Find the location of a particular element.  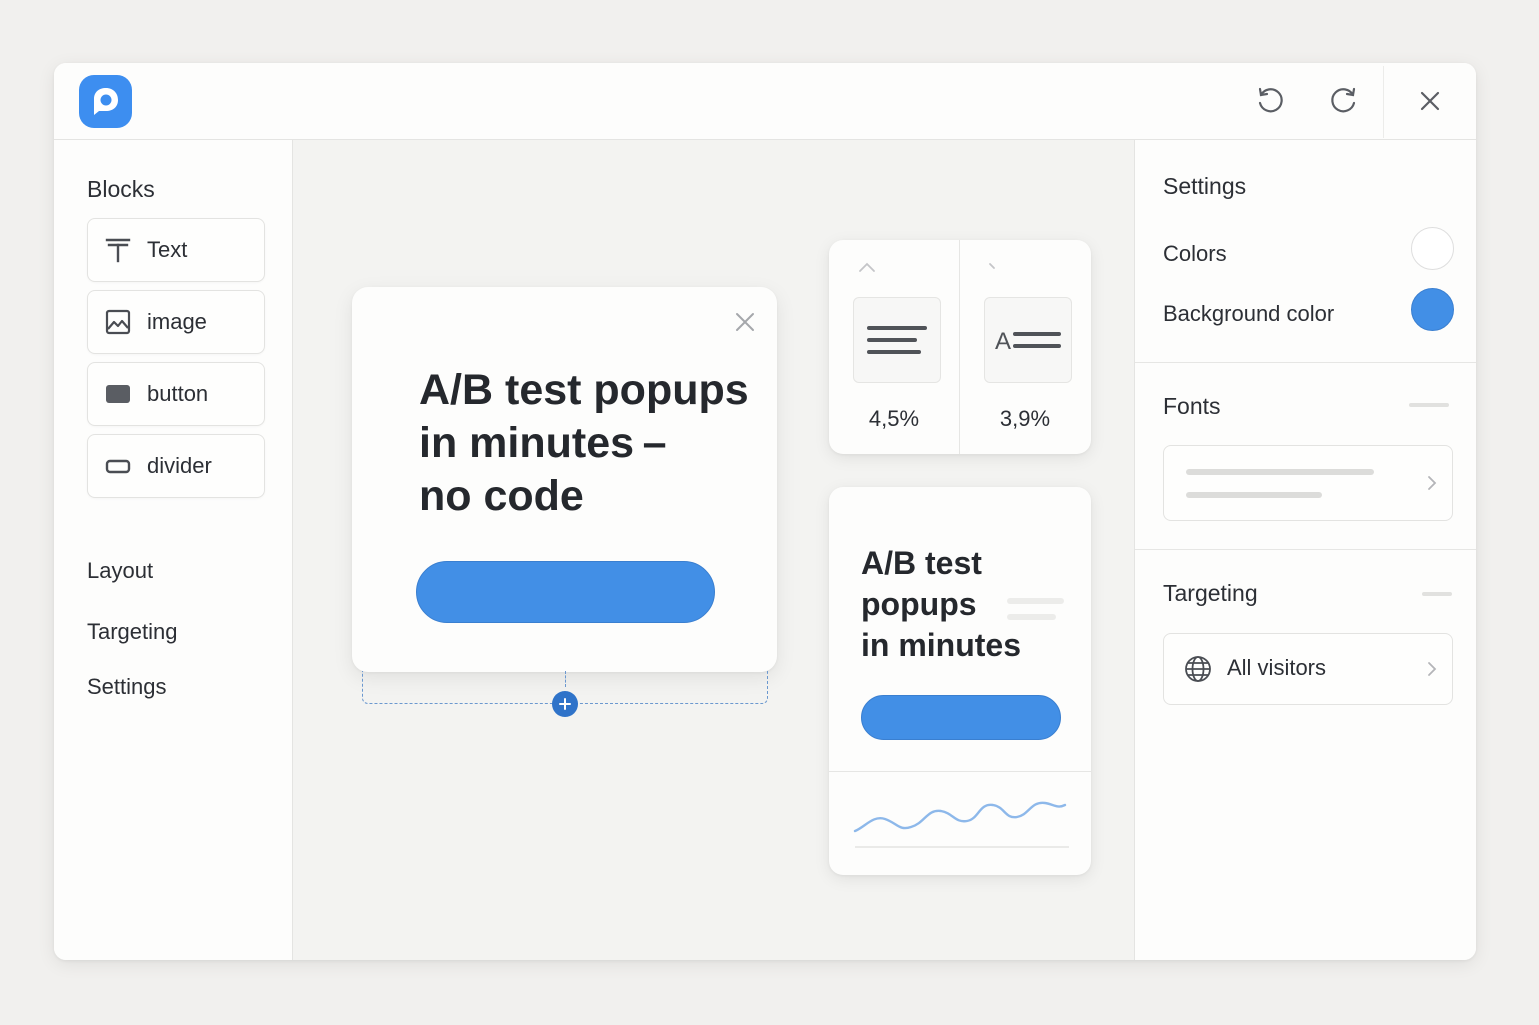

background-color-swatch is located at coordinates (1432, 309).